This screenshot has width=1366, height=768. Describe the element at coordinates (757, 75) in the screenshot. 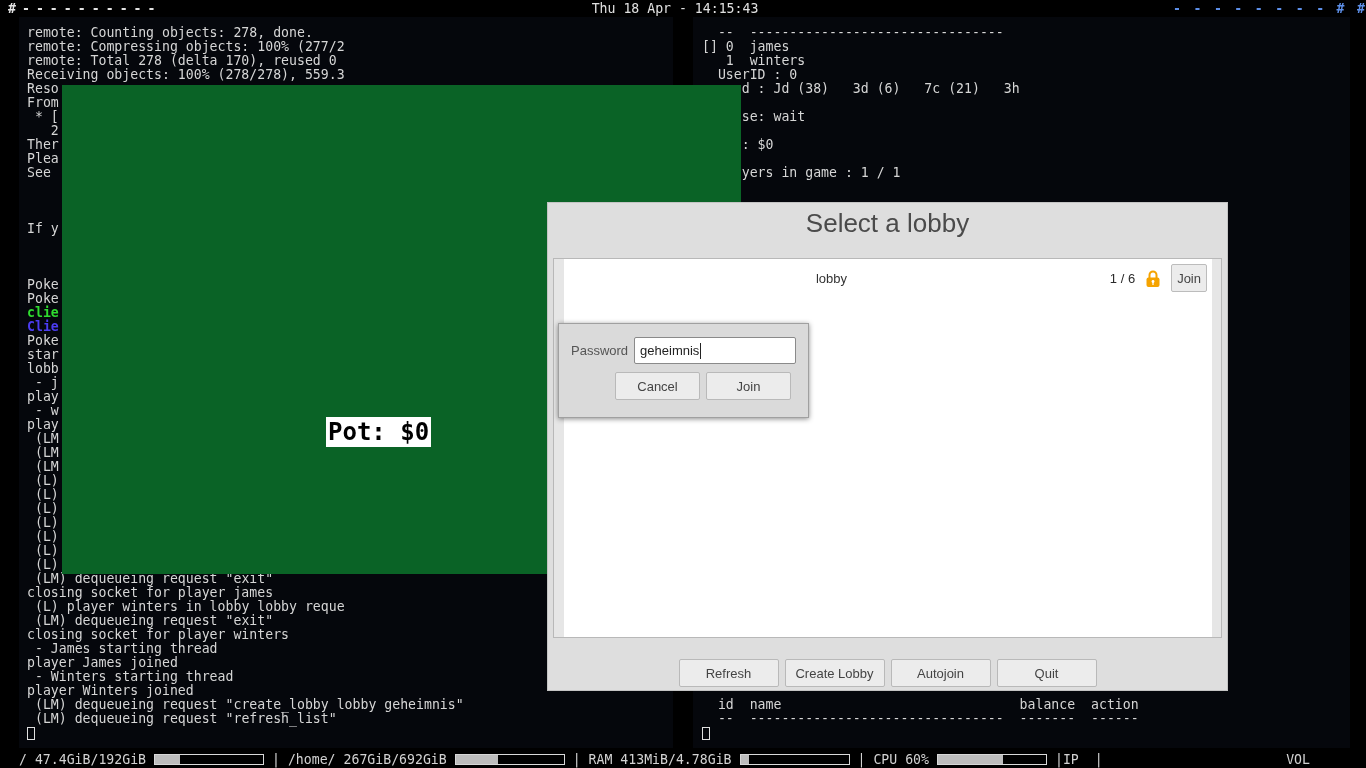

I see `terminal-line: UserID : 0` at that location.